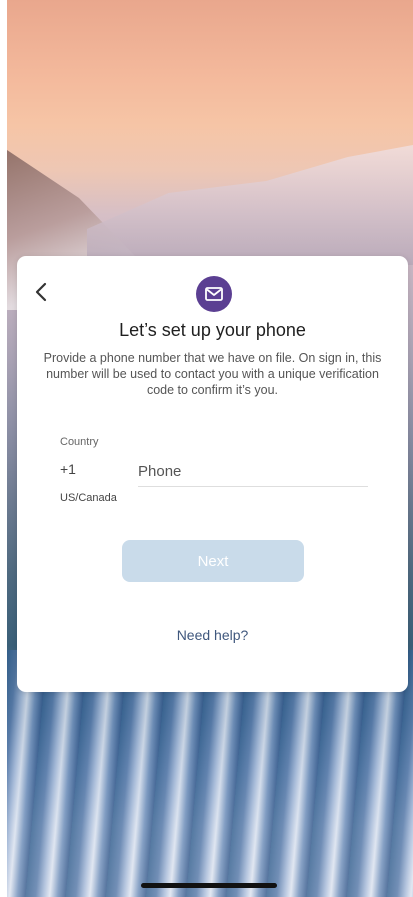  Describe the element at coordinates (212, 635) in the screenshot. I see `need-help-link: Need help?` at that location.